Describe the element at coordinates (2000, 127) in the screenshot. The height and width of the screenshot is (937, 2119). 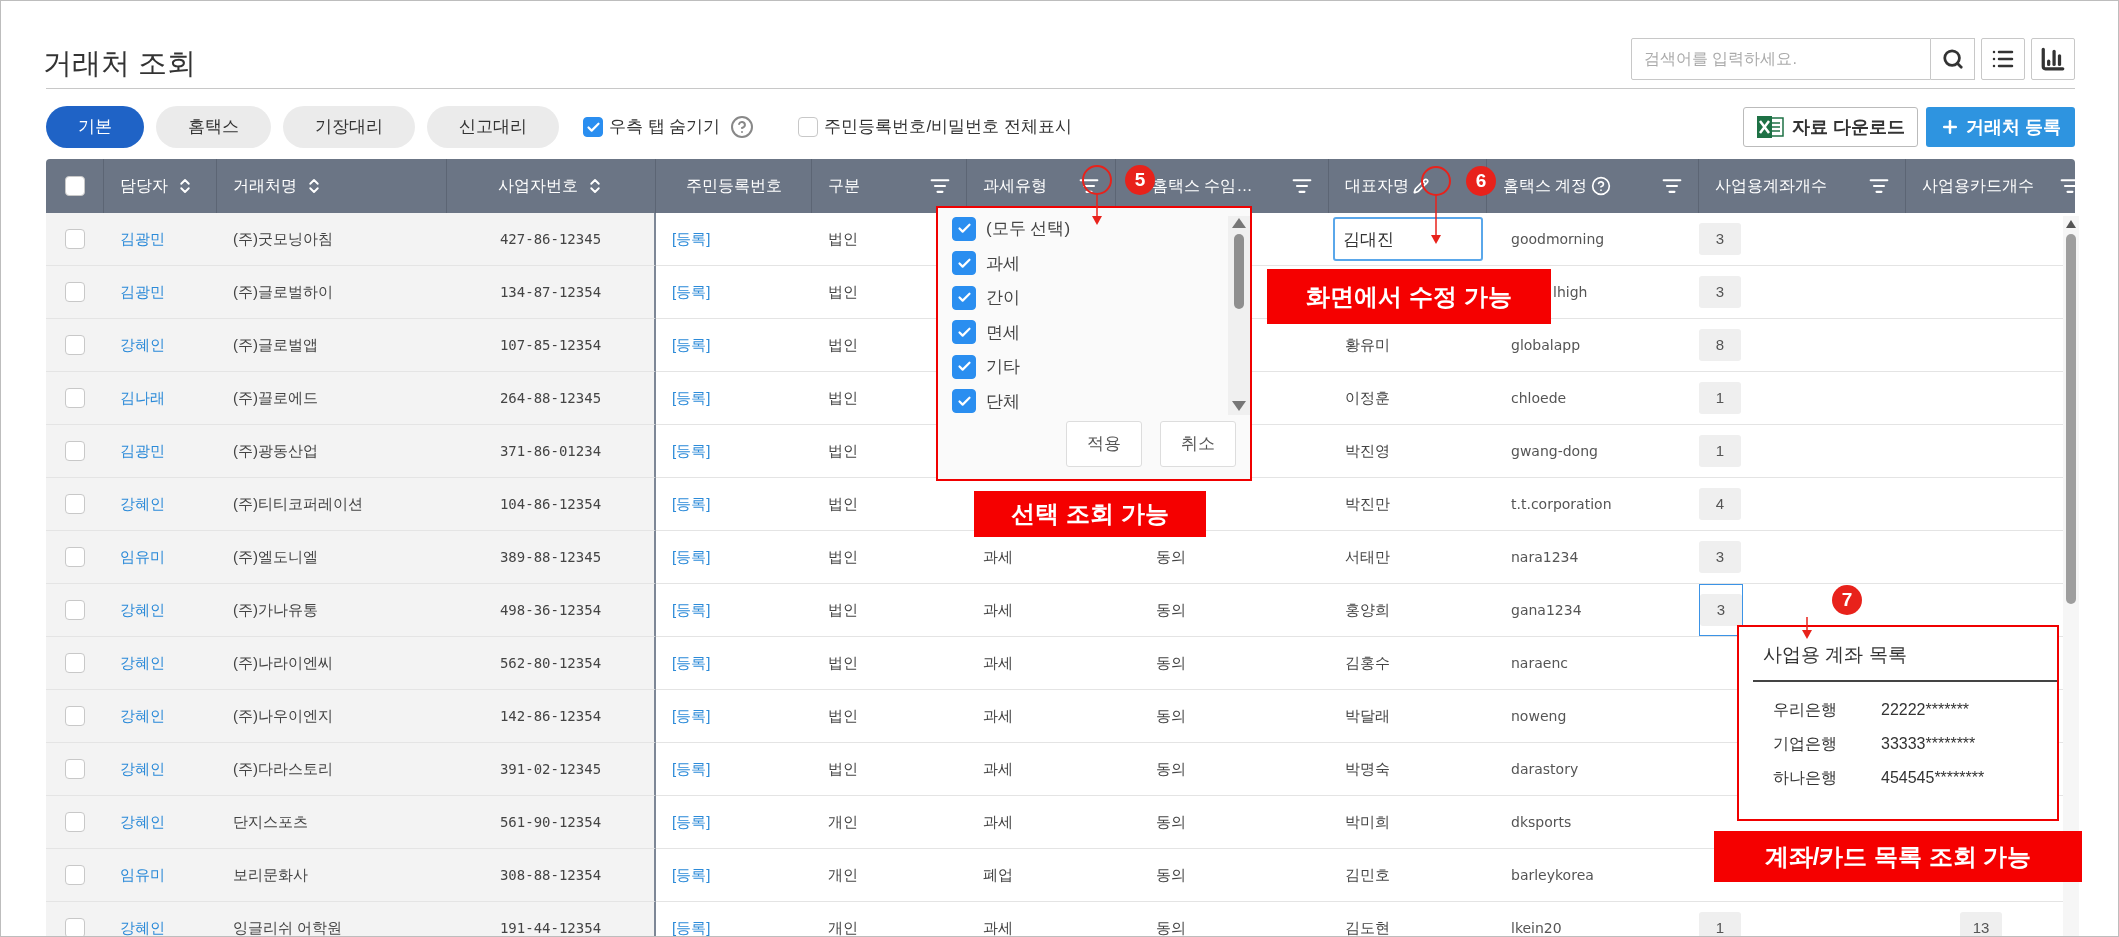
I see `add-client-button: 거래처 등록` at that location.